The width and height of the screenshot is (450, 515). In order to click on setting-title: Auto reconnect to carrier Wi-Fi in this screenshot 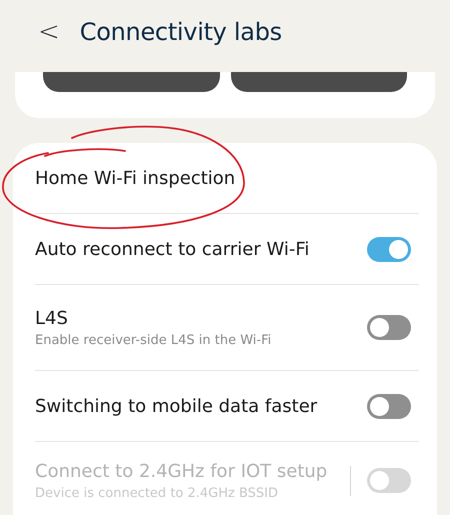, I will do `click(201, 249)`.